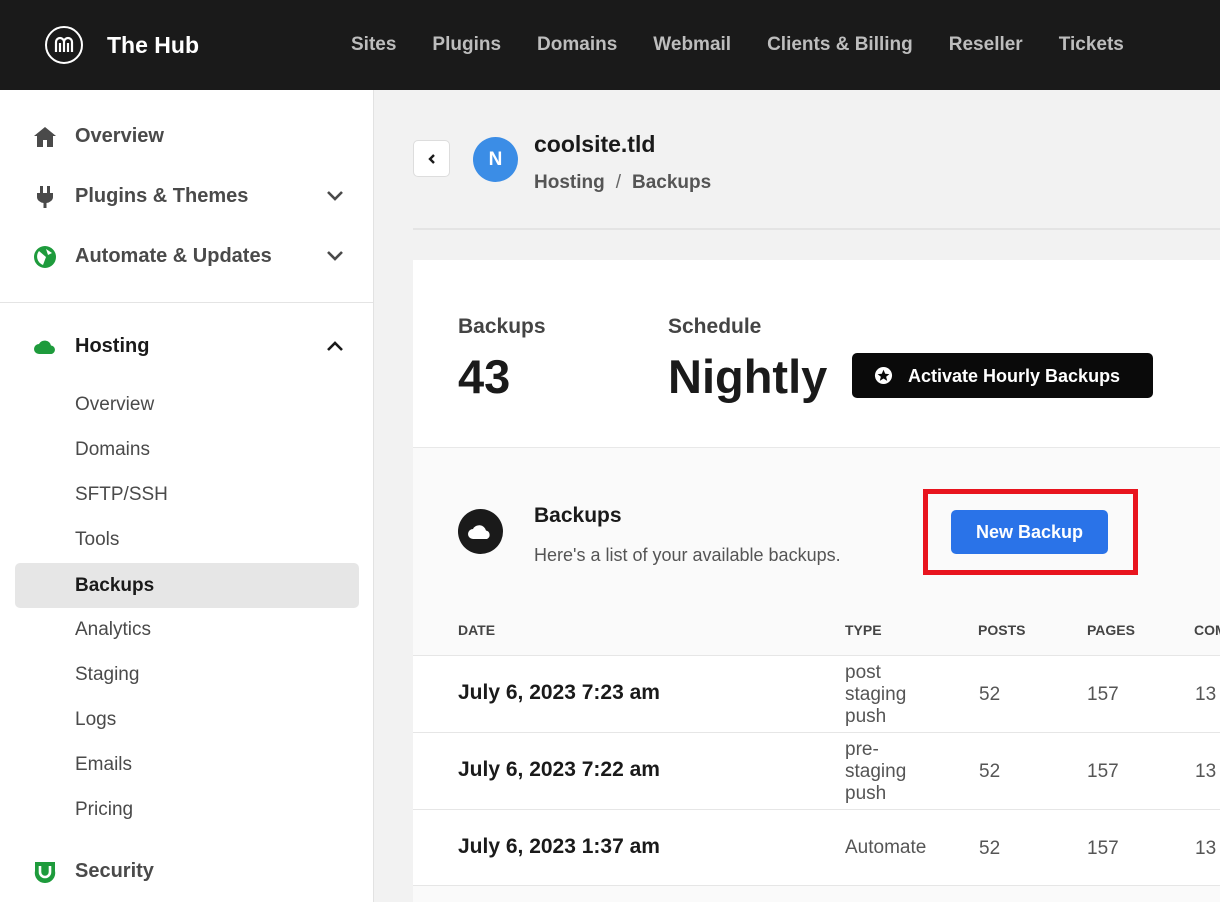 This screenshot has height=902, width=1220. I want to click on cloud-icon, so click(44, 347).